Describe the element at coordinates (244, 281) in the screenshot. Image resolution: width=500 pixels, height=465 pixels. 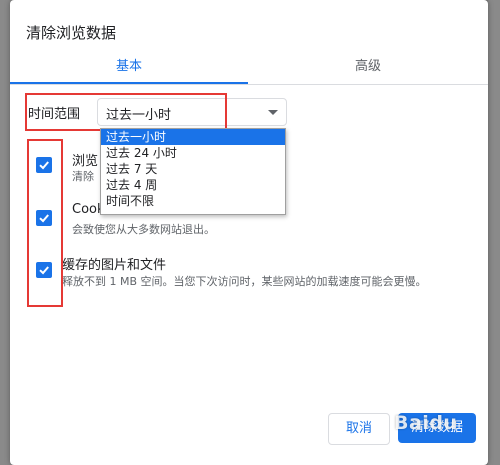
I see `item-desc-cached-images: 释放不到 1 MB 空间。当您下次访问时，某些网站的加载速度可能会更慢。` at that location.